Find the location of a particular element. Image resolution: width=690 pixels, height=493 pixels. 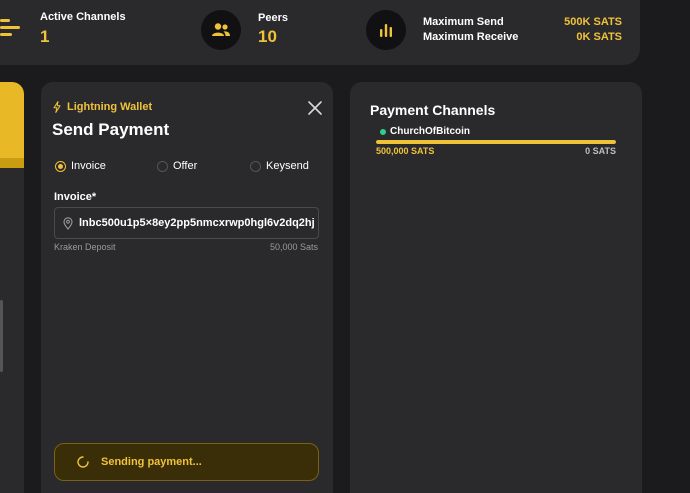

location-pin-icon is located at coordinates (68, 223).